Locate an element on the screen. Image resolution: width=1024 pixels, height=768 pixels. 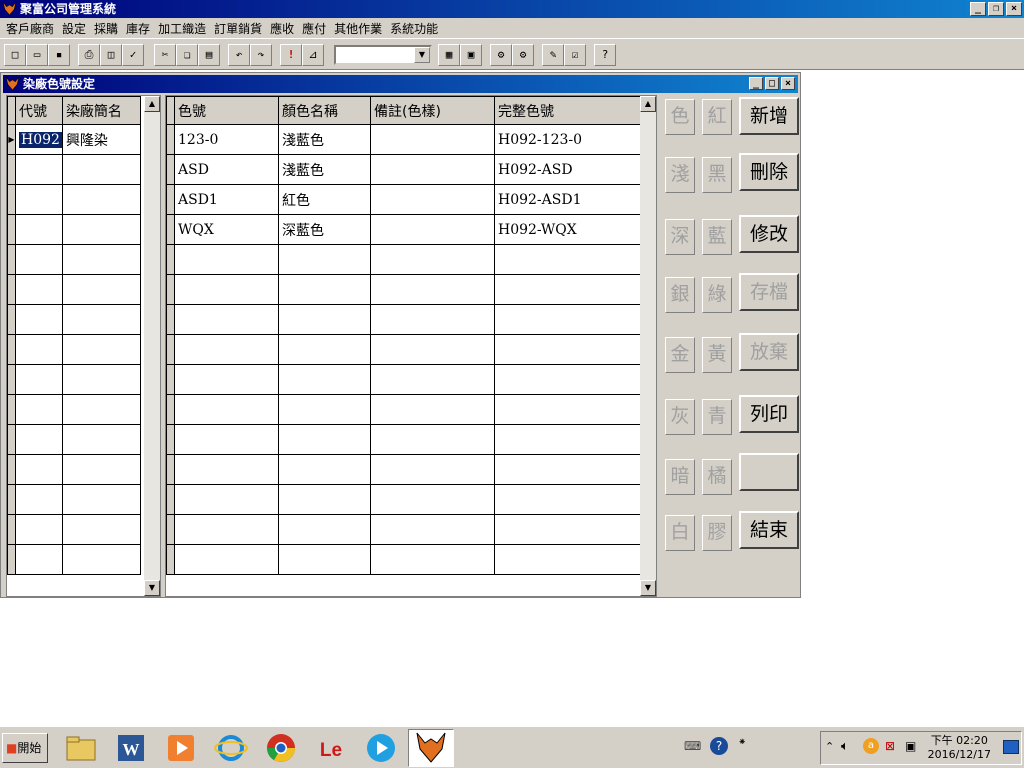
exit-button: 結束 is located at coordinates (769, 530).